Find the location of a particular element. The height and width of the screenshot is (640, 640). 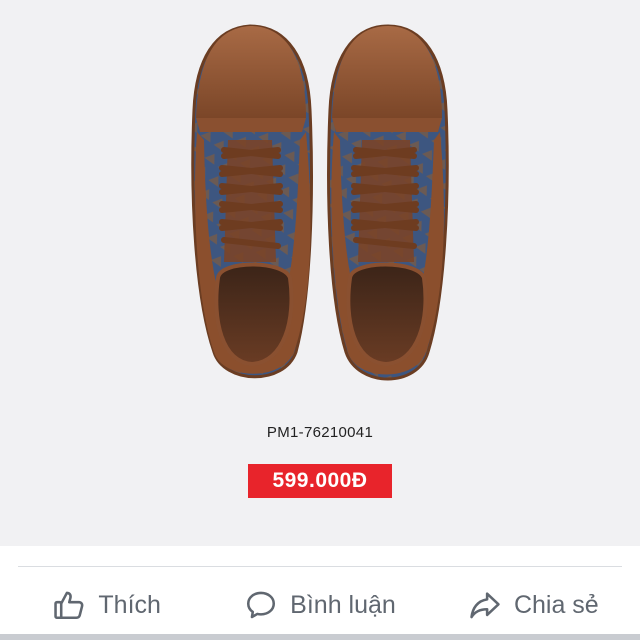

action-bar-divider is located at coordinates (320, 566).